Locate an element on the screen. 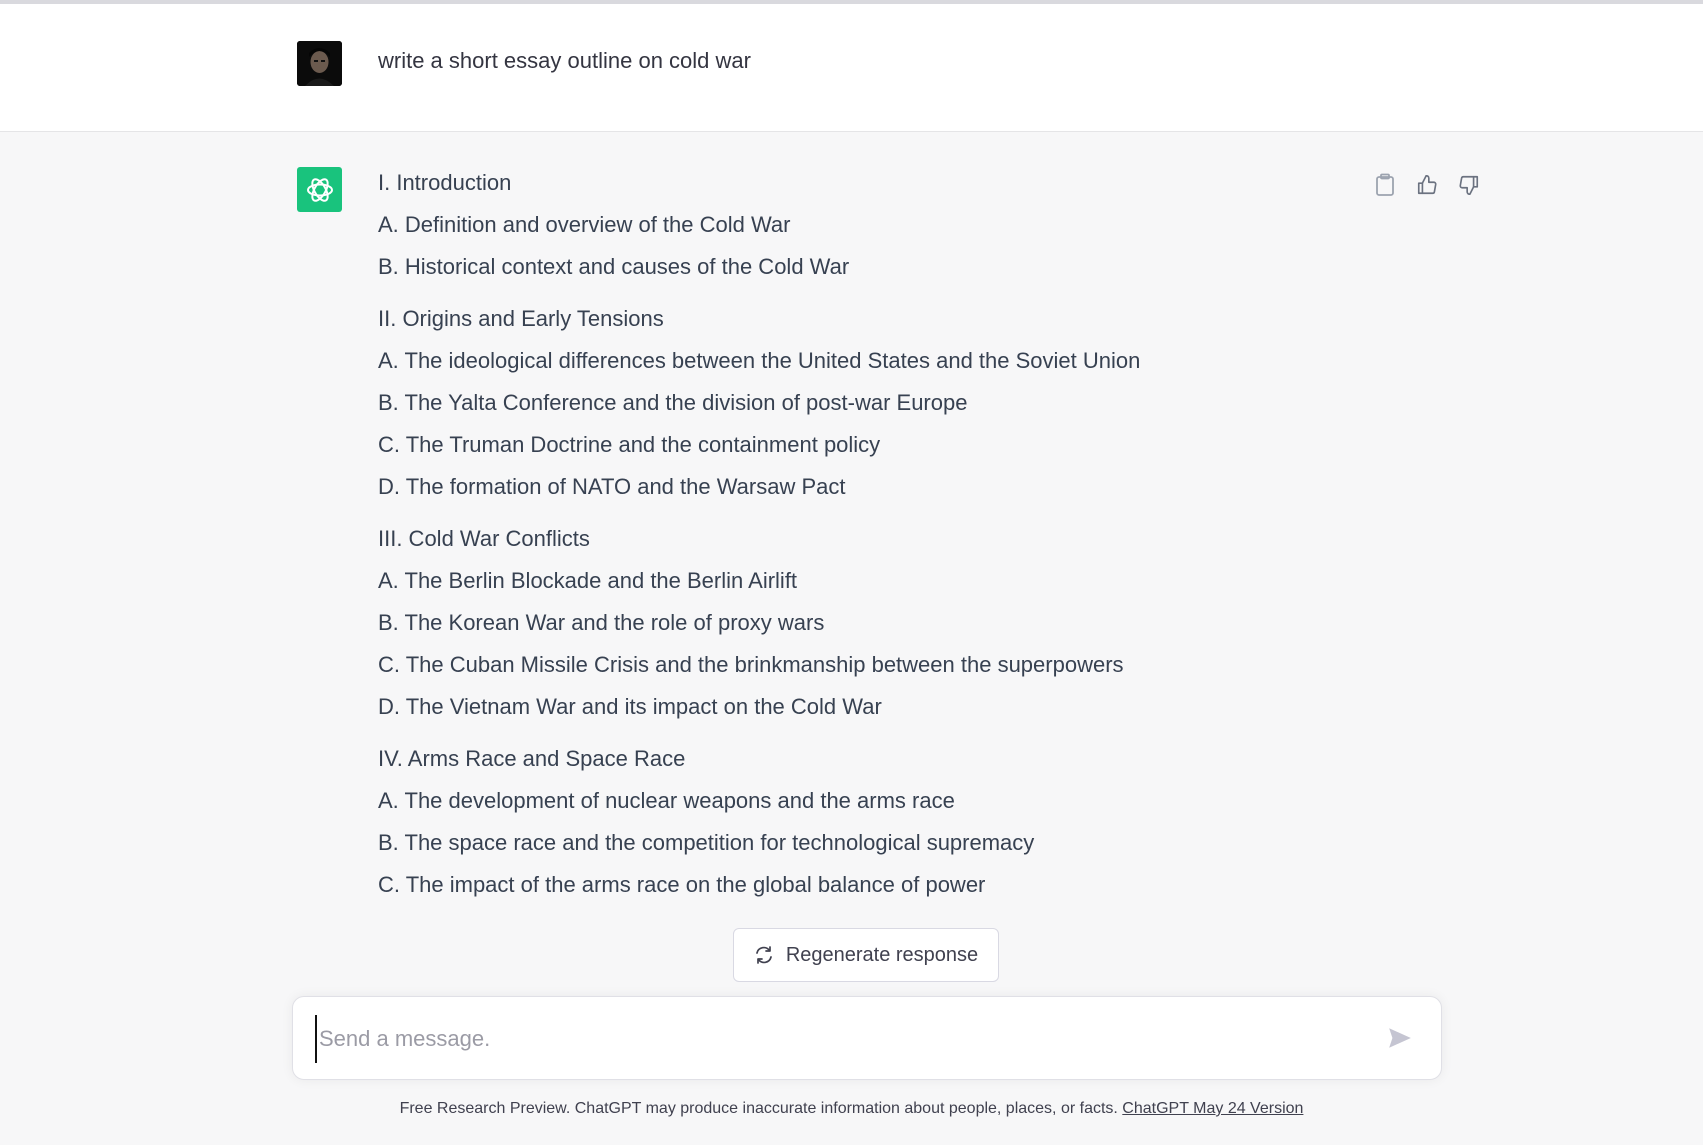 Image resolution: width=1703 pixels, height=1145 pixels. section-heading: III. Cold War Conflicts is located at coordinates (484, 538).